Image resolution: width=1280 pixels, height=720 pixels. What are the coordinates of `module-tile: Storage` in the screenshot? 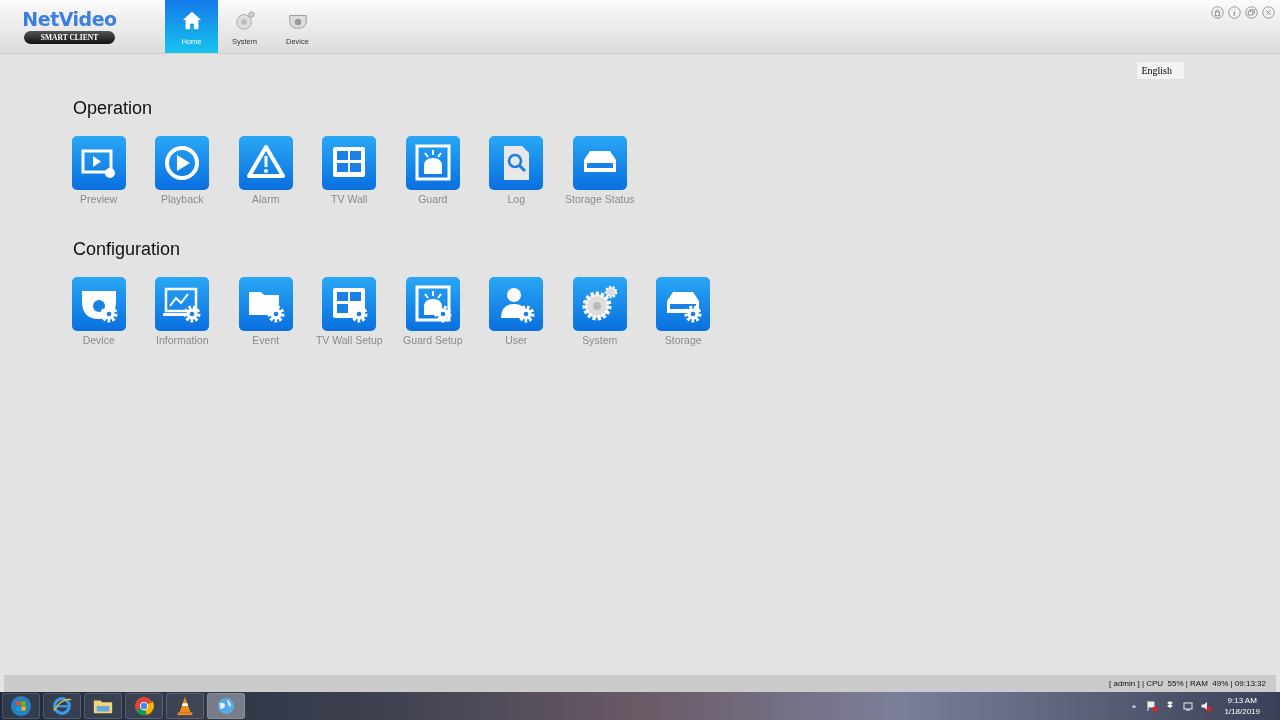 It's located at (683, 311).